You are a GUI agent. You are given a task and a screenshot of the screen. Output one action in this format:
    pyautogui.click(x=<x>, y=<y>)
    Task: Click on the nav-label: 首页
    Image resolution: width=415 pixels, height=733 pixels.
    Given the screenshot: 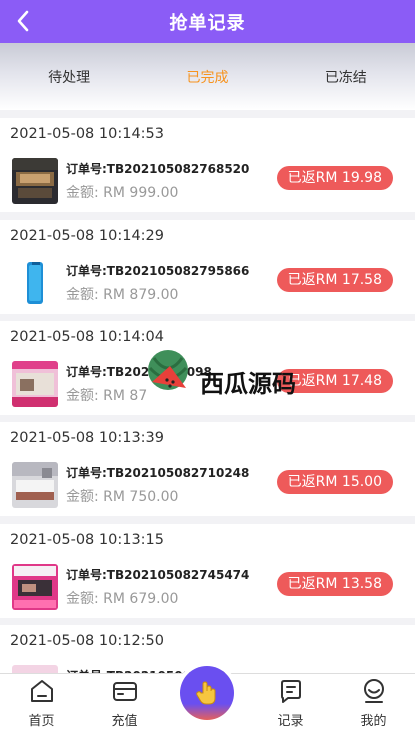 What is the action you would take?
    pyautogui.click(x=41, y=721)
    